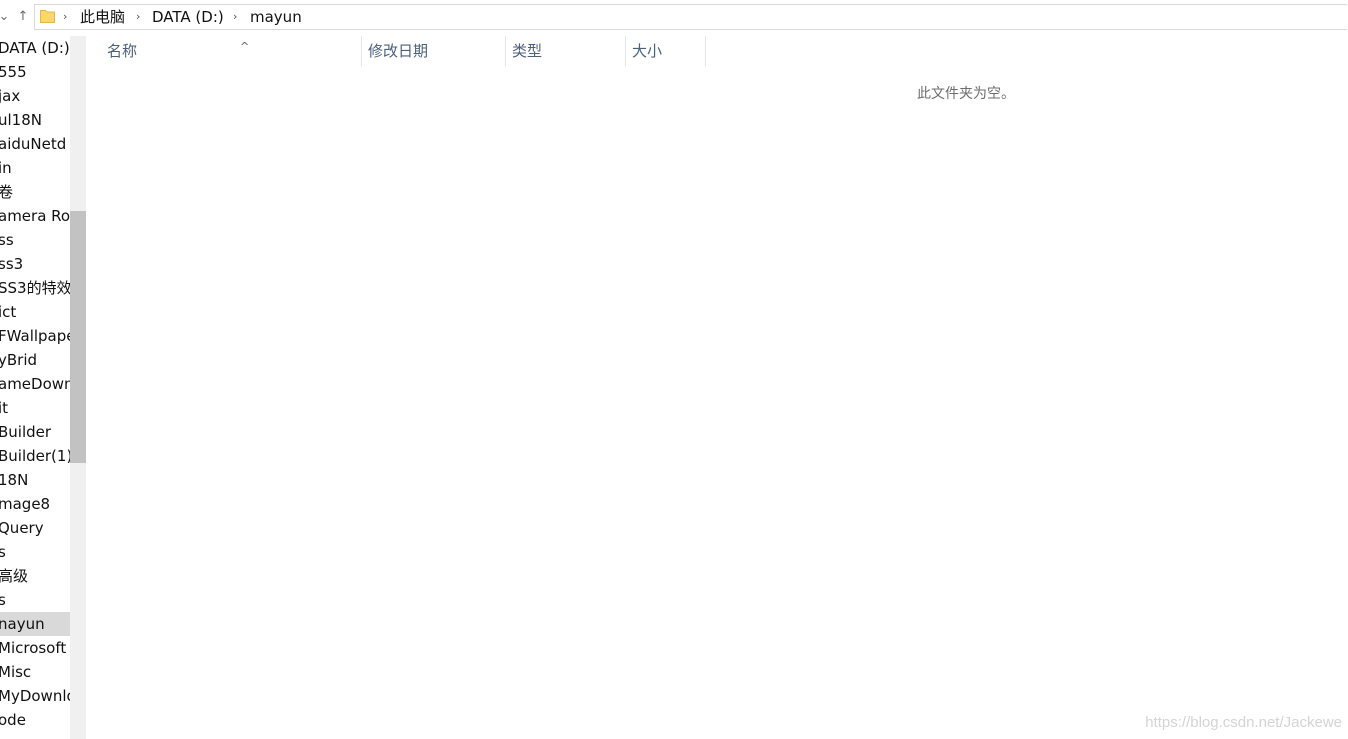 The height and width of the screenshot is (739, 1348). Describe the element at coordinates (433, 51) in the screenshot. I see `column-header-date-modified: 修改日期` at that location.